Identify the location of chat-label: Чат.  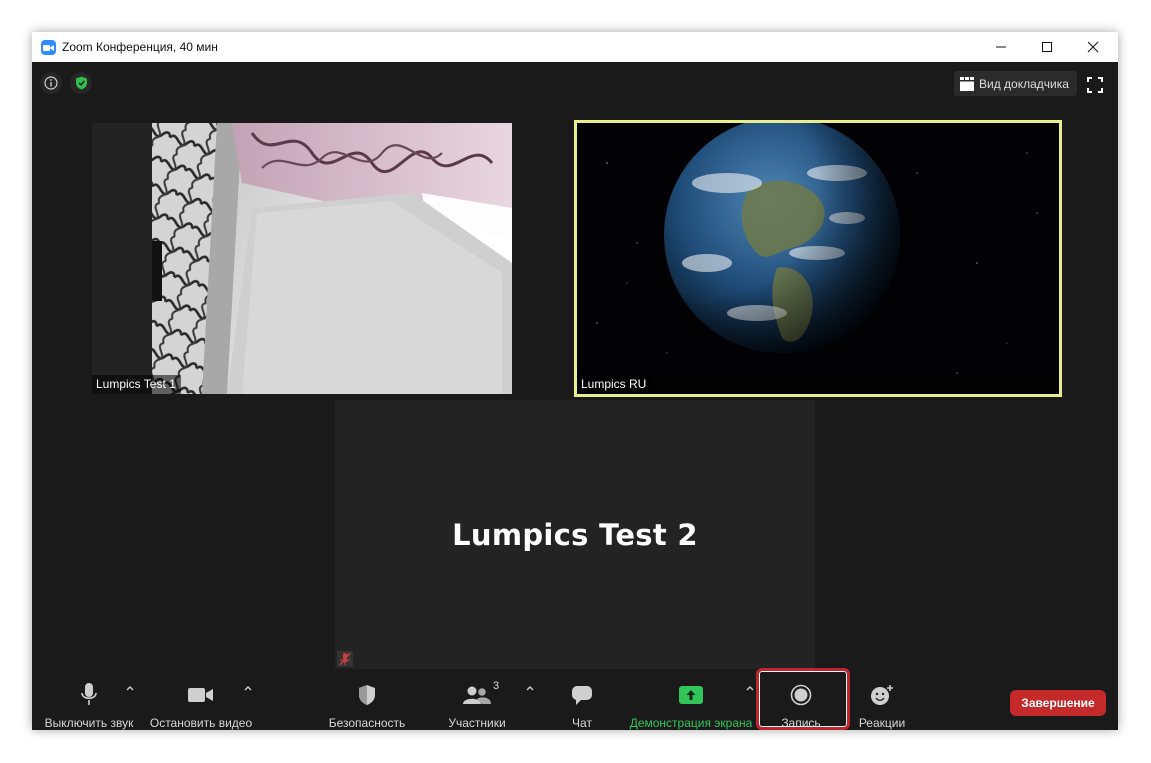
(582, 723).